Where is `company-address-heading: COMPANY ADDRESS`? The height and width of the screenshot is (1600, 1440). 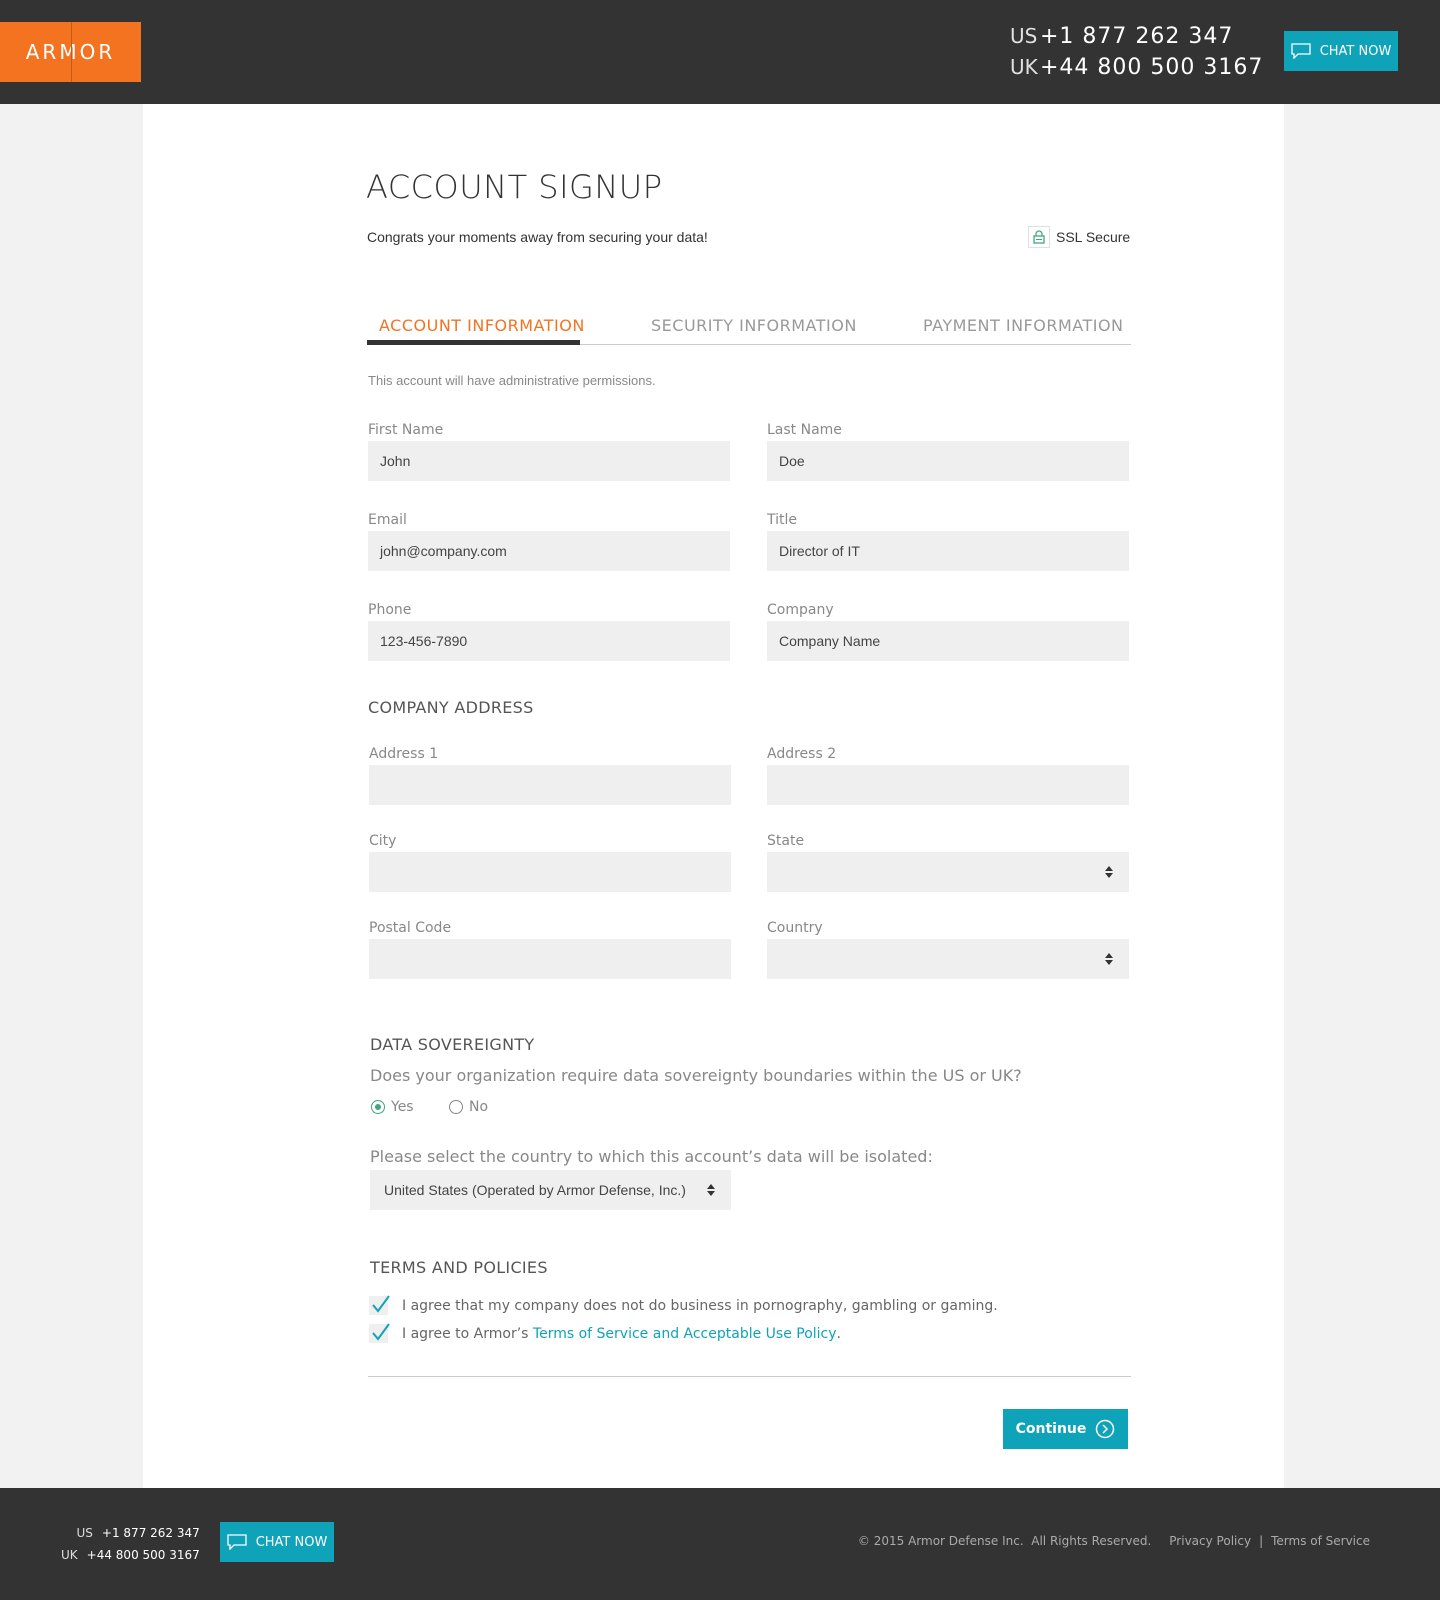 company-address-heading: COMPANY ADDRESS is located at coordinates (451, 707).